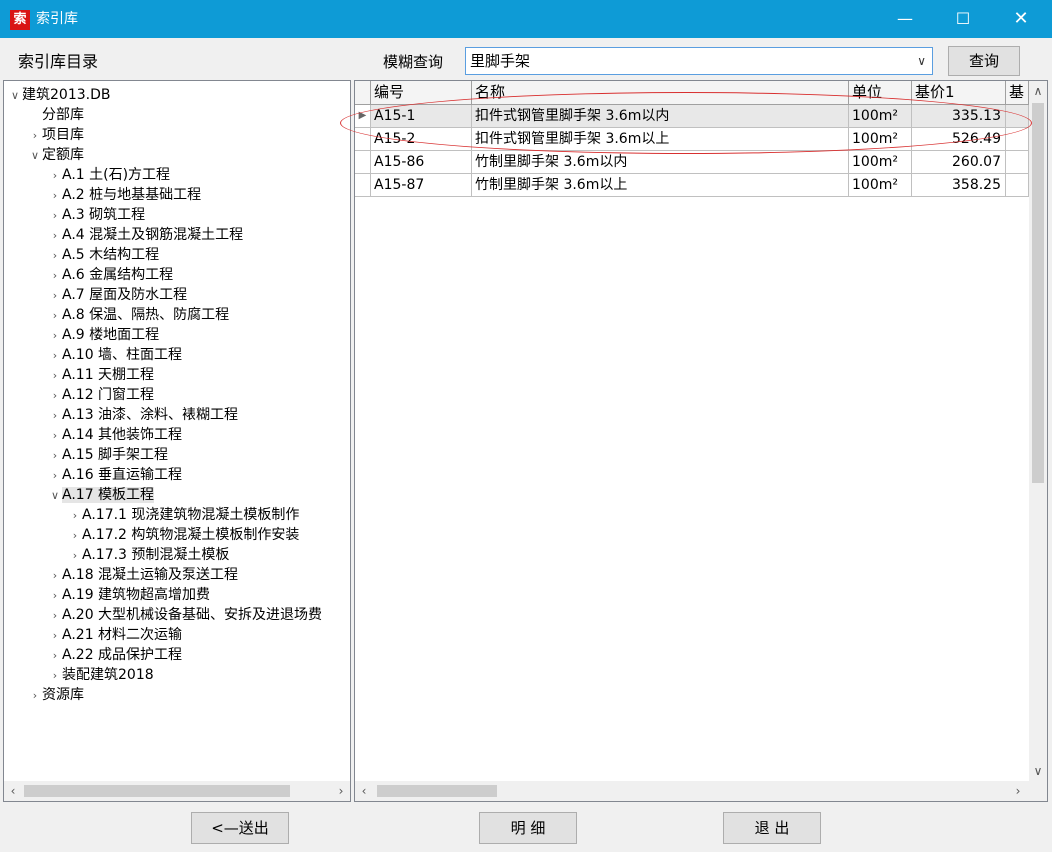  I want to click on minimize-button: —, so click(905, 19).